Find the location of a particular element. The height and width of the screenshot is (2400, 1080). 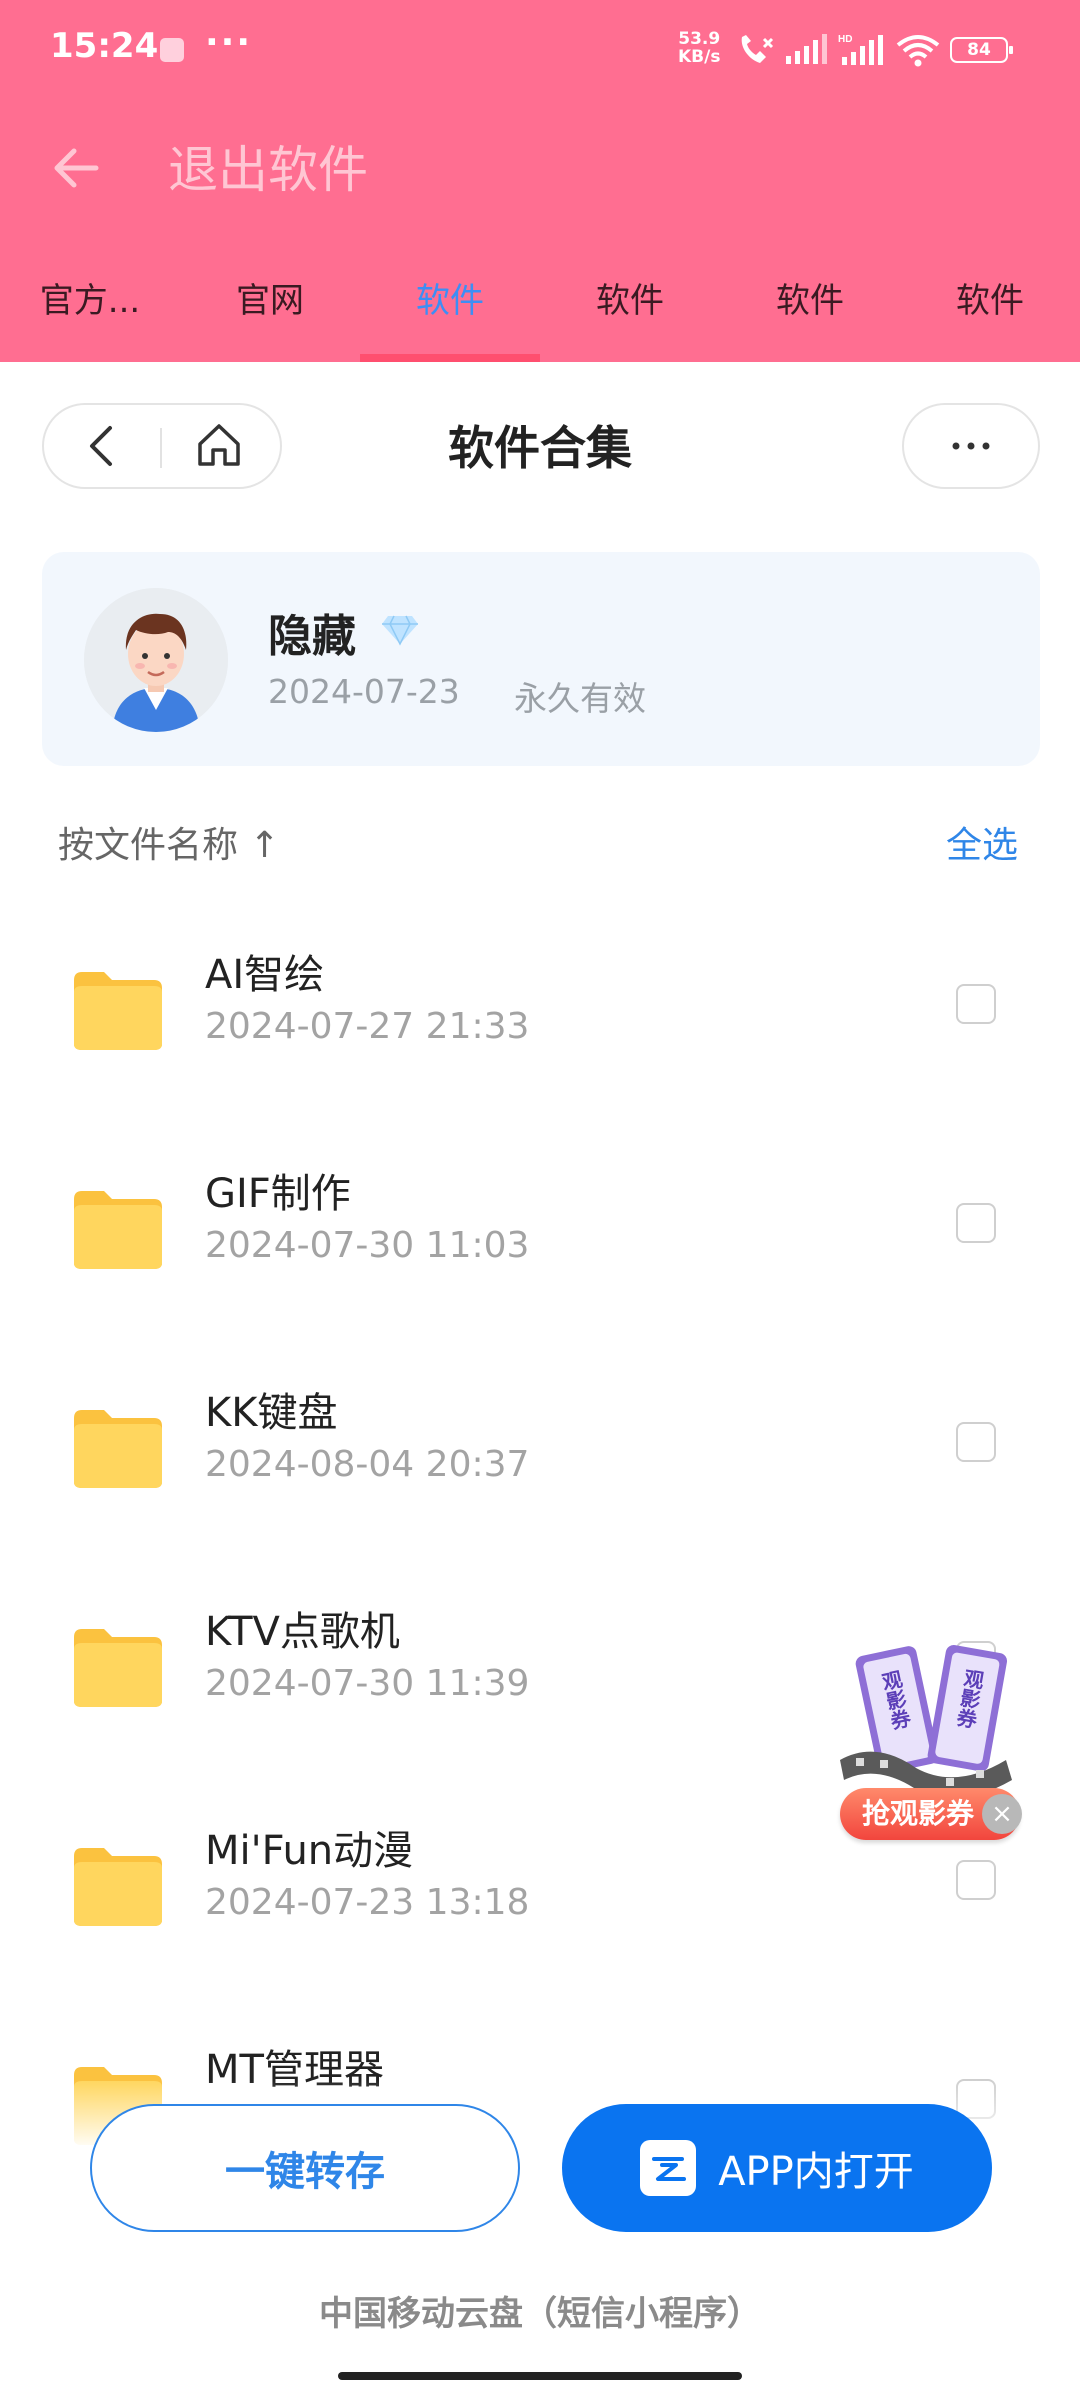

tab-software-3: 软件 is located at coordinates (810, 315).